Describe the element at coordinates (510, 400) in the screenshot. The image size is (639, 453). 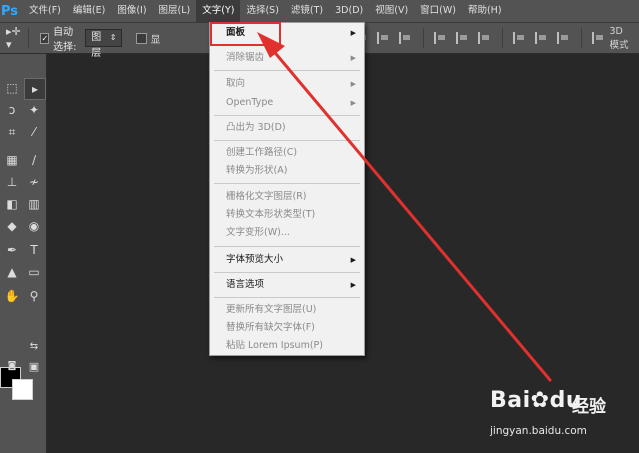
I see `watermark-brand-start: Bai` at that location.